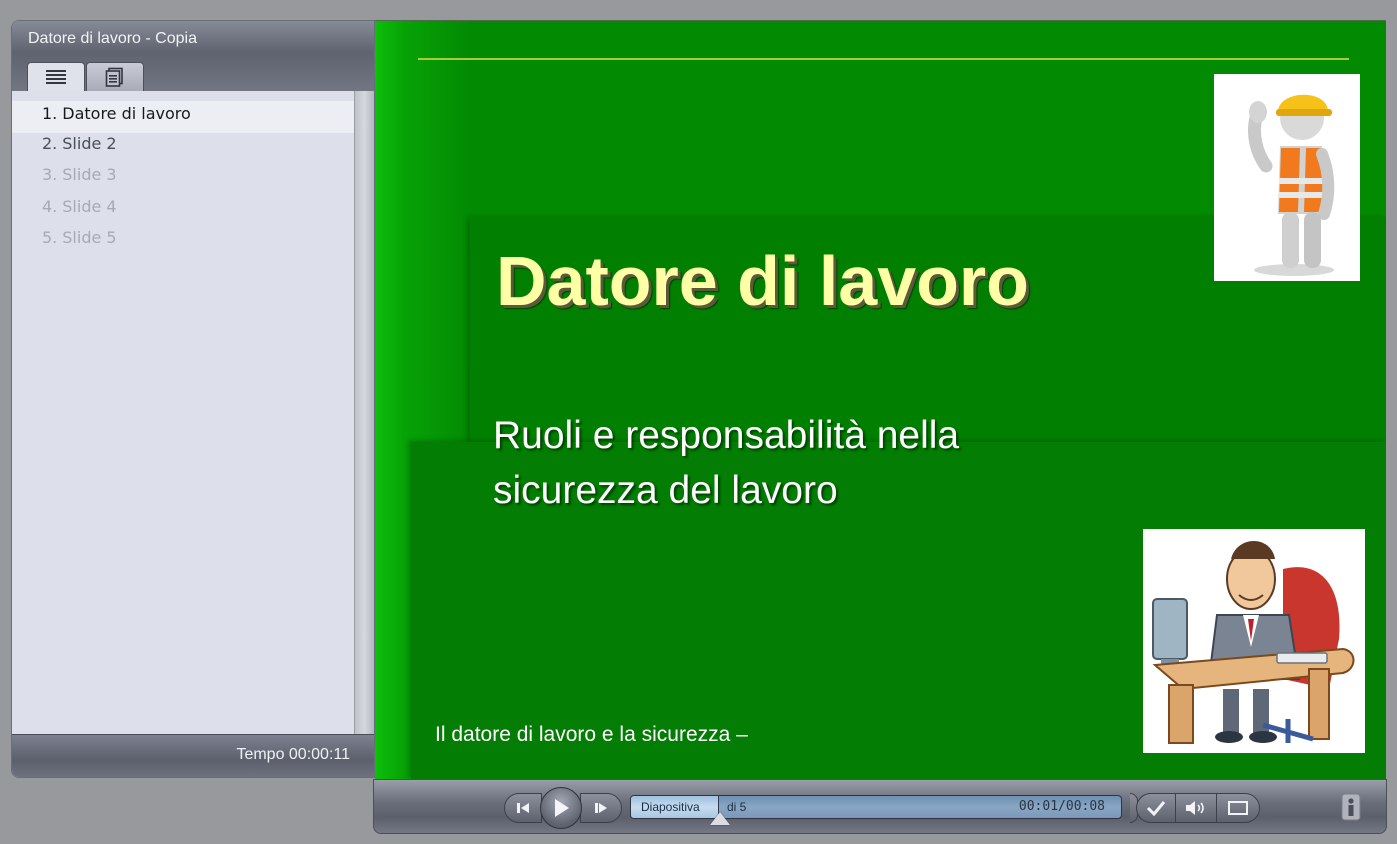 This screenshot has width=1397, height=844. Describe the element at coordinates (193, 755) in the screenshot. I see `panel-footer: Tempo 00:00:11` at that location.